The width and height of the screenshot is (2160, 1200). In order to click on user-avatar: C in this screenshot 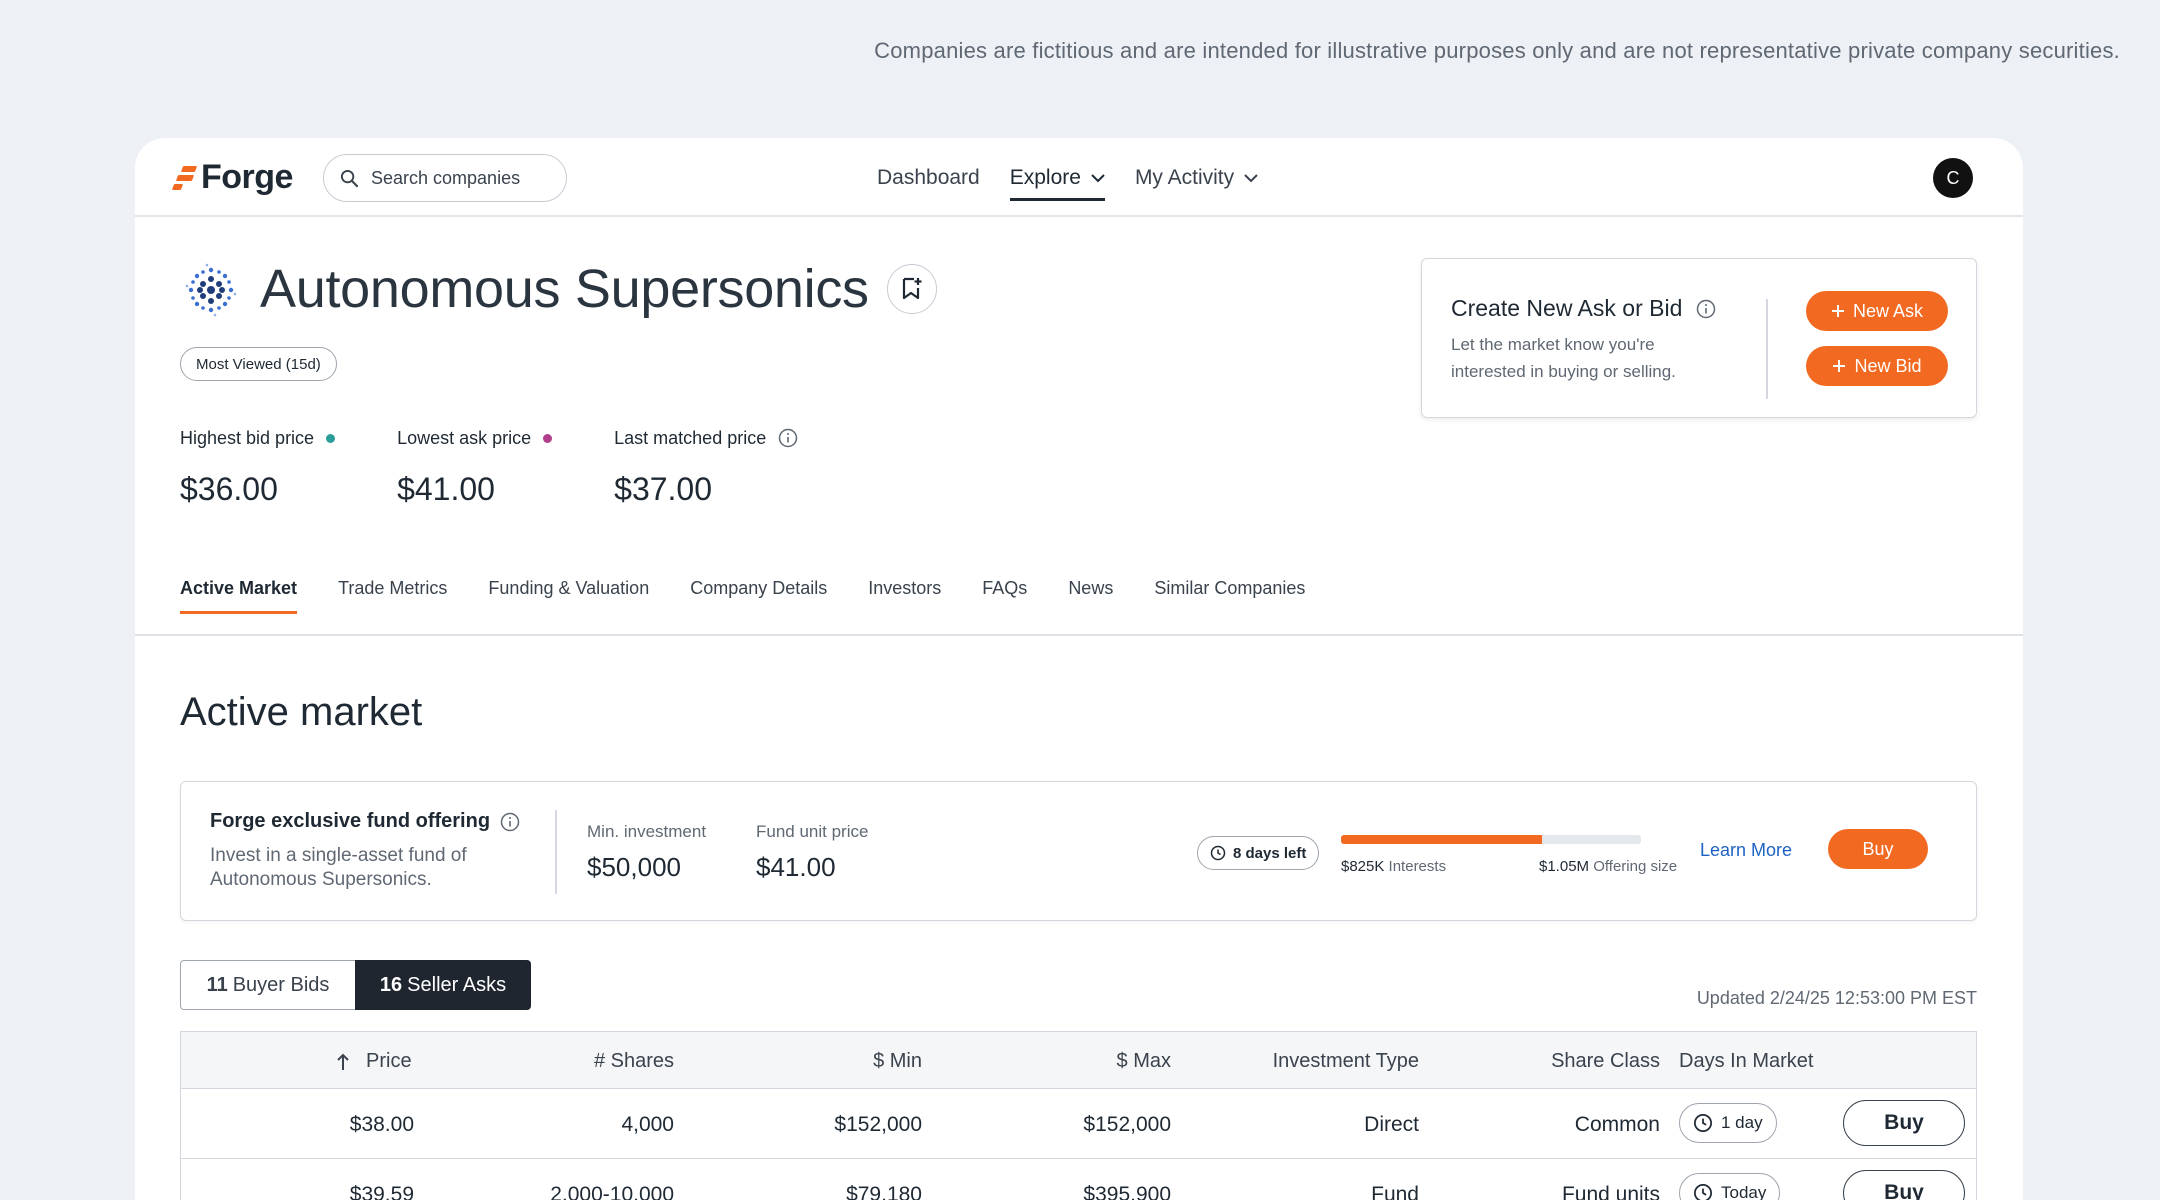, I will do `click(1953, 178)`.